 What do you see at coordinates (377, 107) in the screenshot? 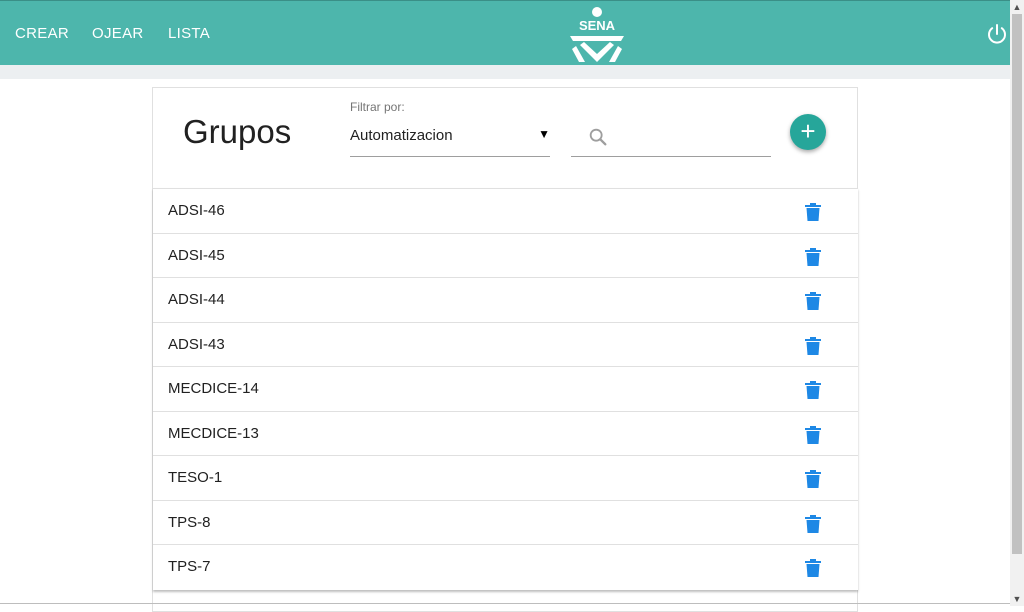
I see `filter-label: Filtrar por:` at bounding box center [377, 107].